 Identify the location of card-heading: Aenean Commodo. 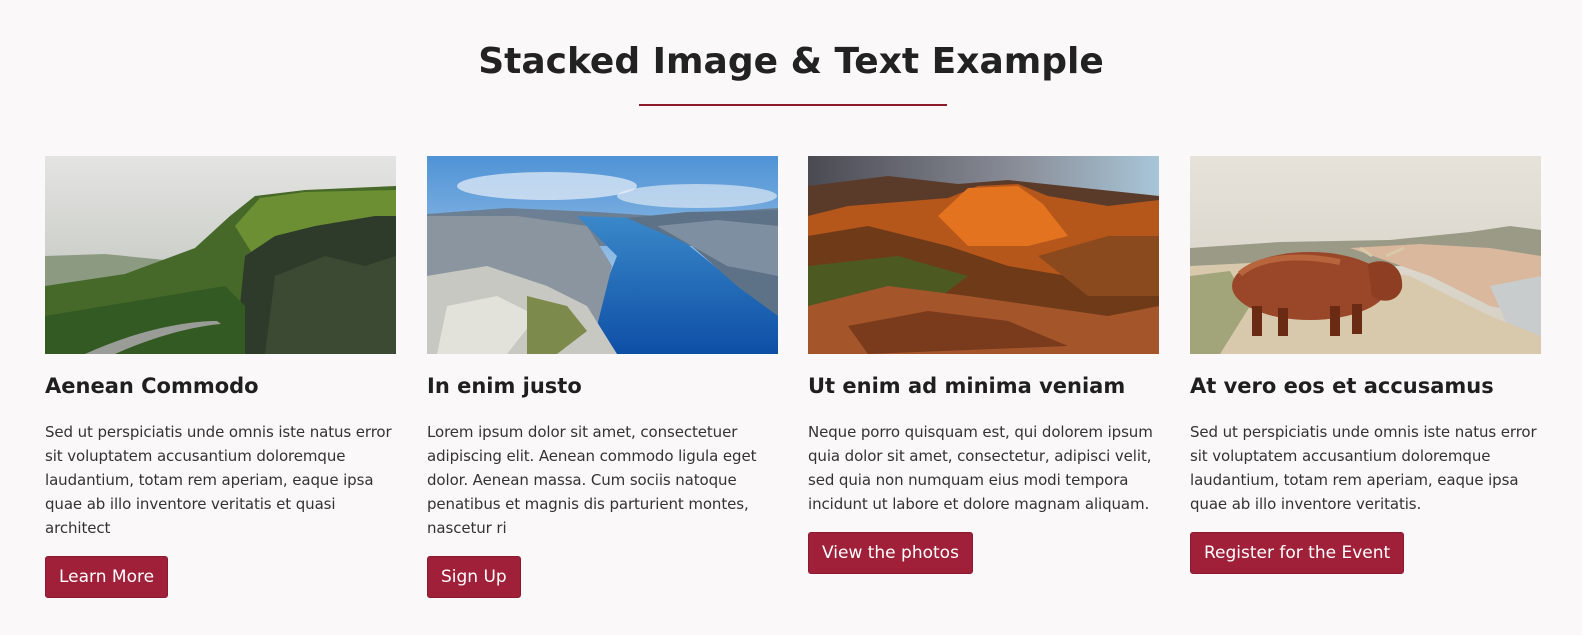
(152, 386).